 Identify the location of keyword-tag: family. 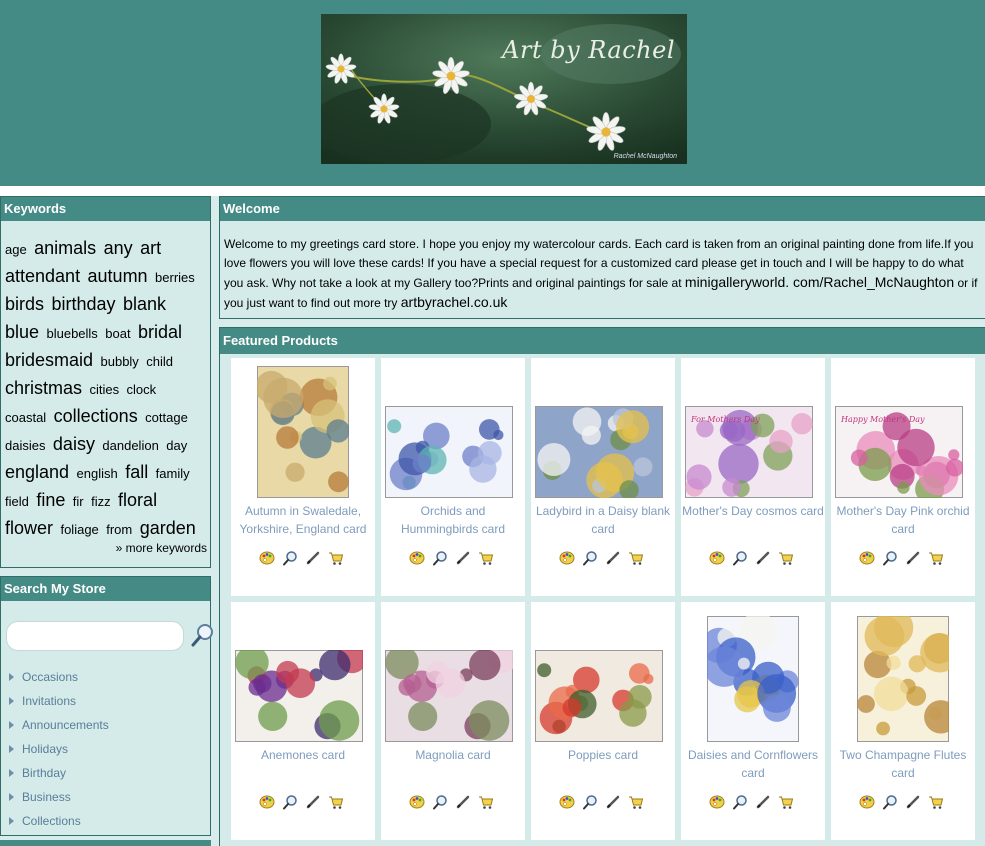
(173, 473).